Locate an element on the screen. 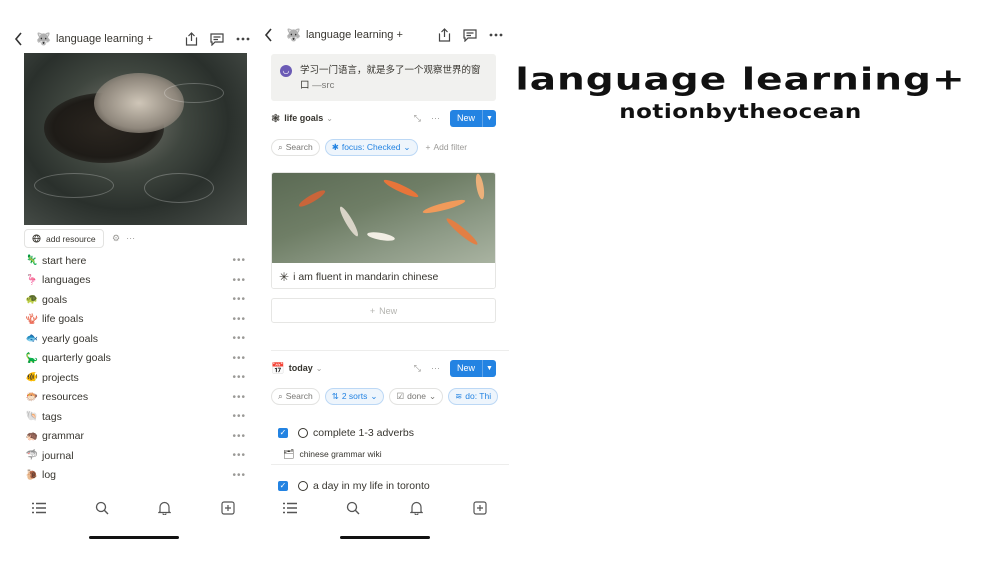  search-icon: ⌕ is located at coordinates (280, 395).